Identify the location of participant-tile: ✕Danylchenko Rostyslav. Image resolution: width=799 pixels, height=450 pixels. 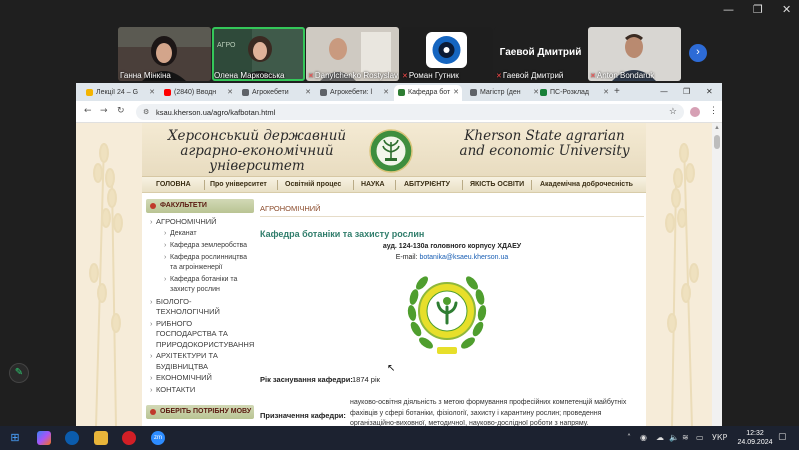
(352, 54).